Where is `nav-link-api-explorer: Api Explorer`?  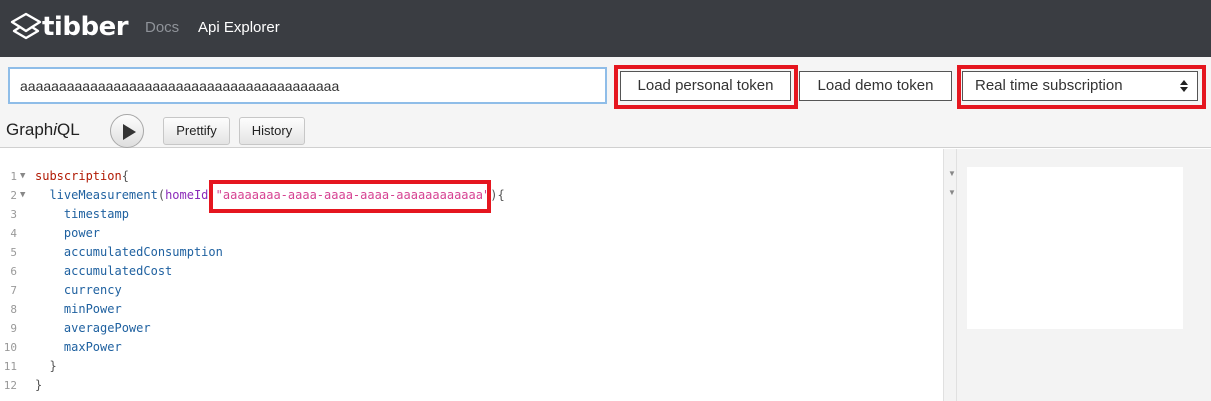
nav-link-api-explorer: Api Explorer is located at coordinates (239, 28).